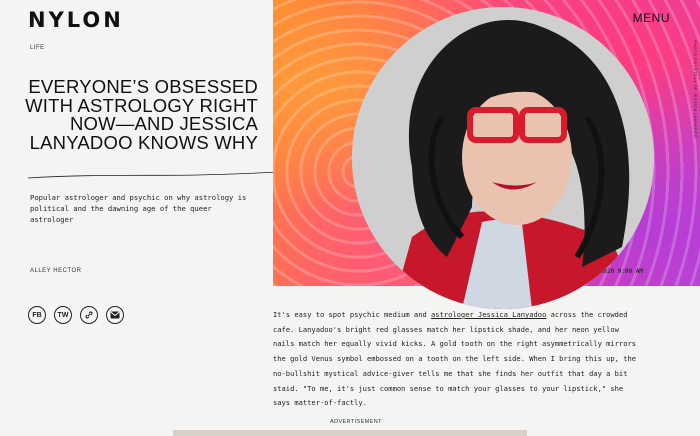  Describe the element at coordinates (37, 48) in the screenshot. I see `section-label: LIFE` at that location.